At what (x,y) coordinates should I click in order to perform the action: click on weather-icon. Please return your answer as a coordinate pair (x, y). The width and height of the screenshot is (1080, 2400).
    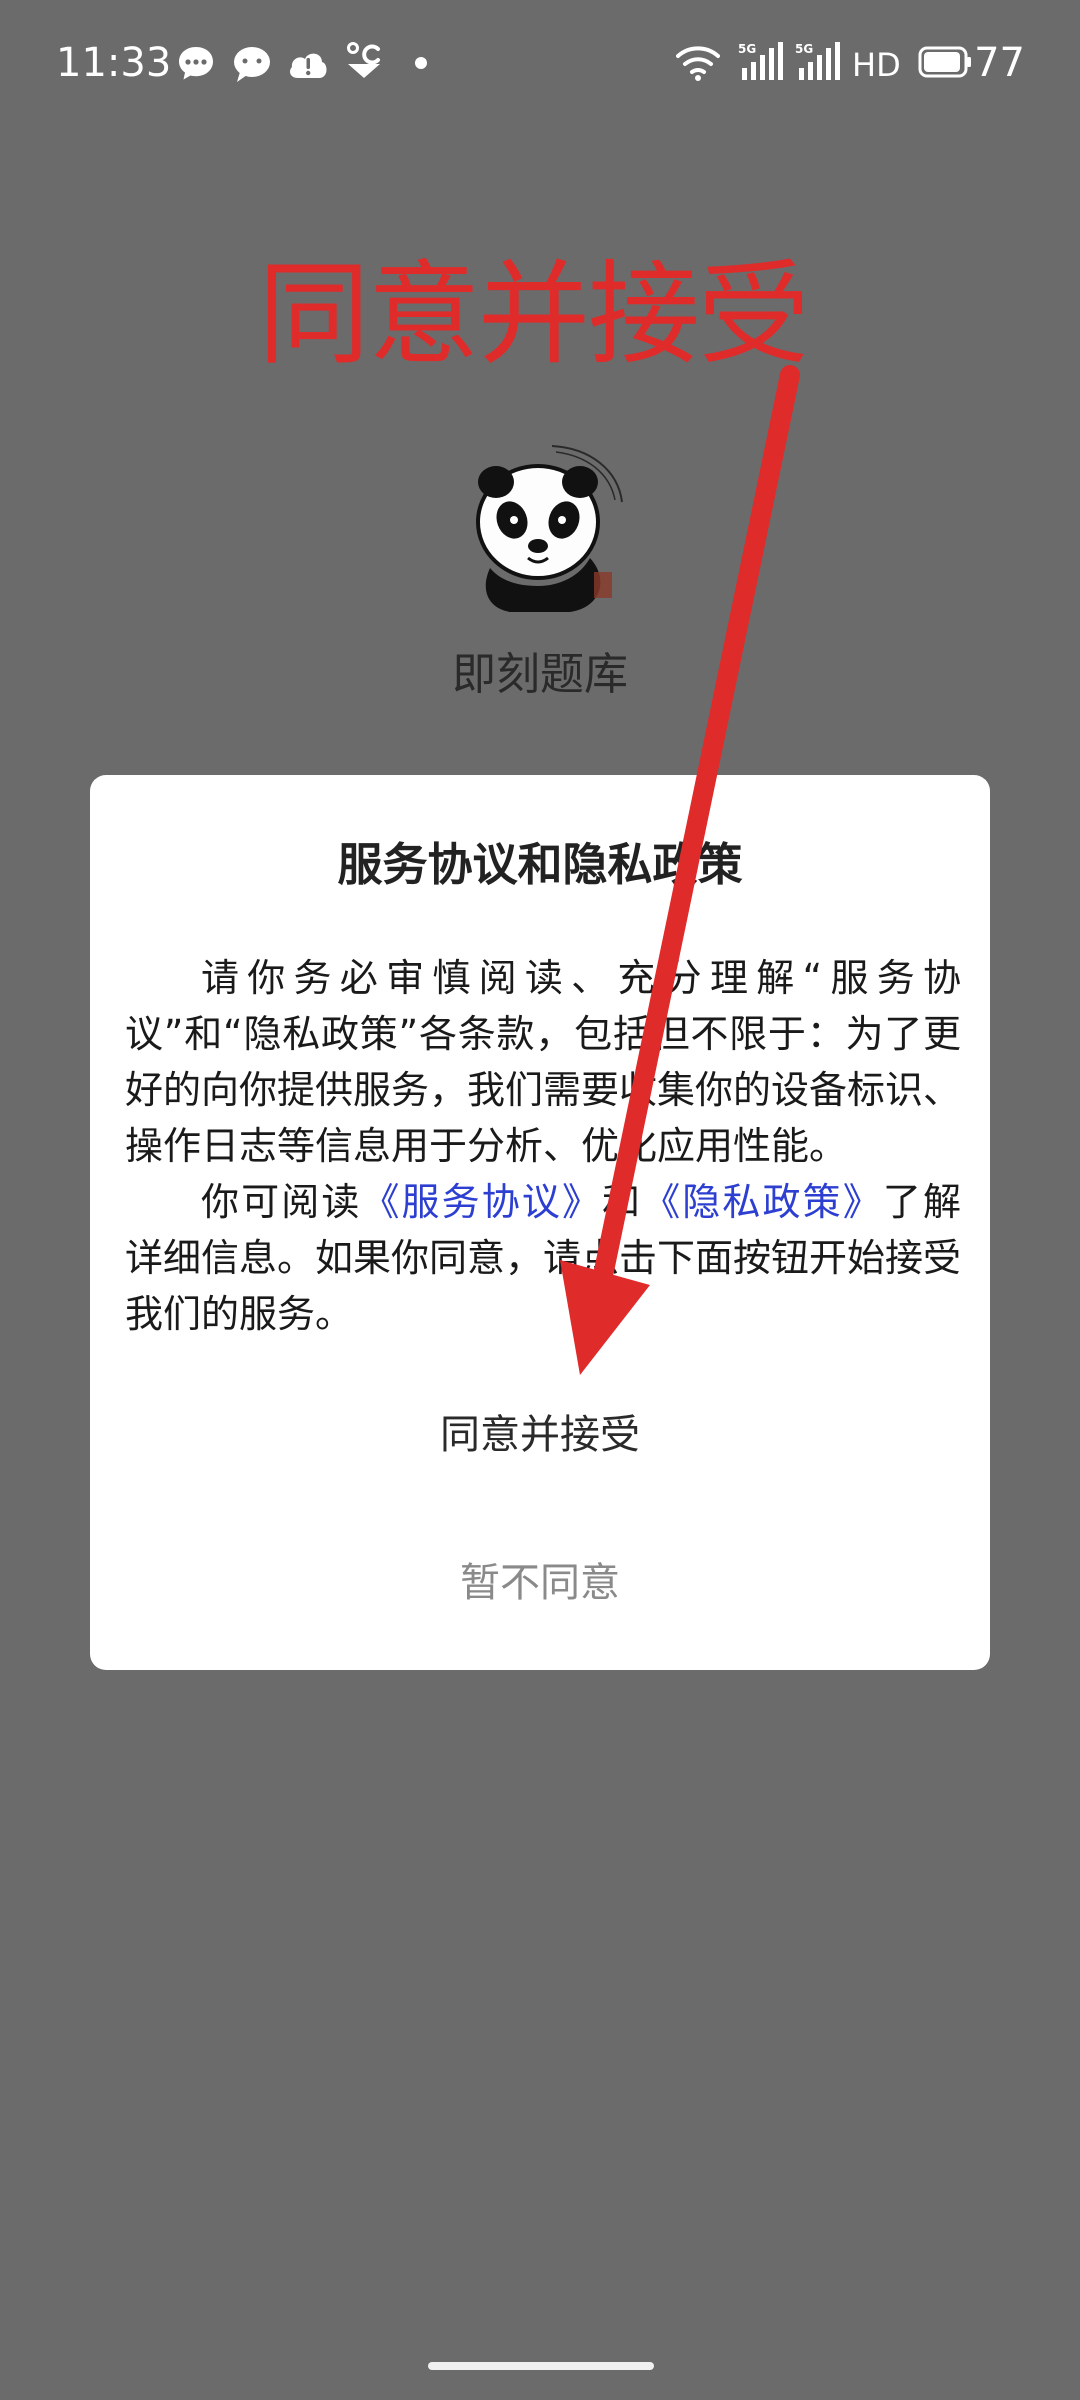
    Looking at the image, I should click on (363, 60).